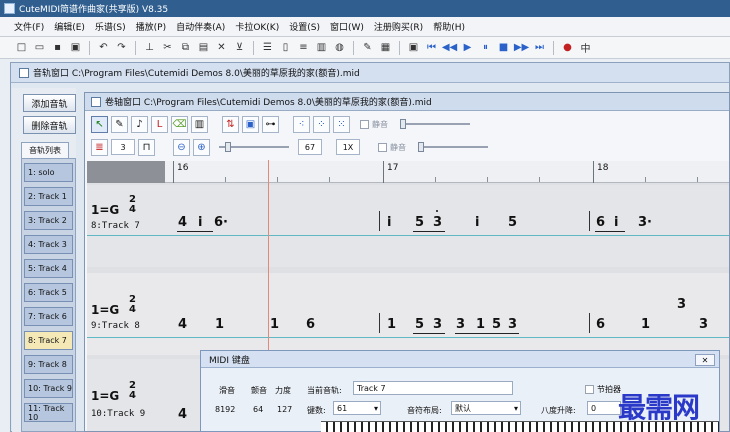  What do you see at coordinates (357, 408) in the screenshot?
I see `keys-count-select: 61 ▾` at bounding box center [357, 408].